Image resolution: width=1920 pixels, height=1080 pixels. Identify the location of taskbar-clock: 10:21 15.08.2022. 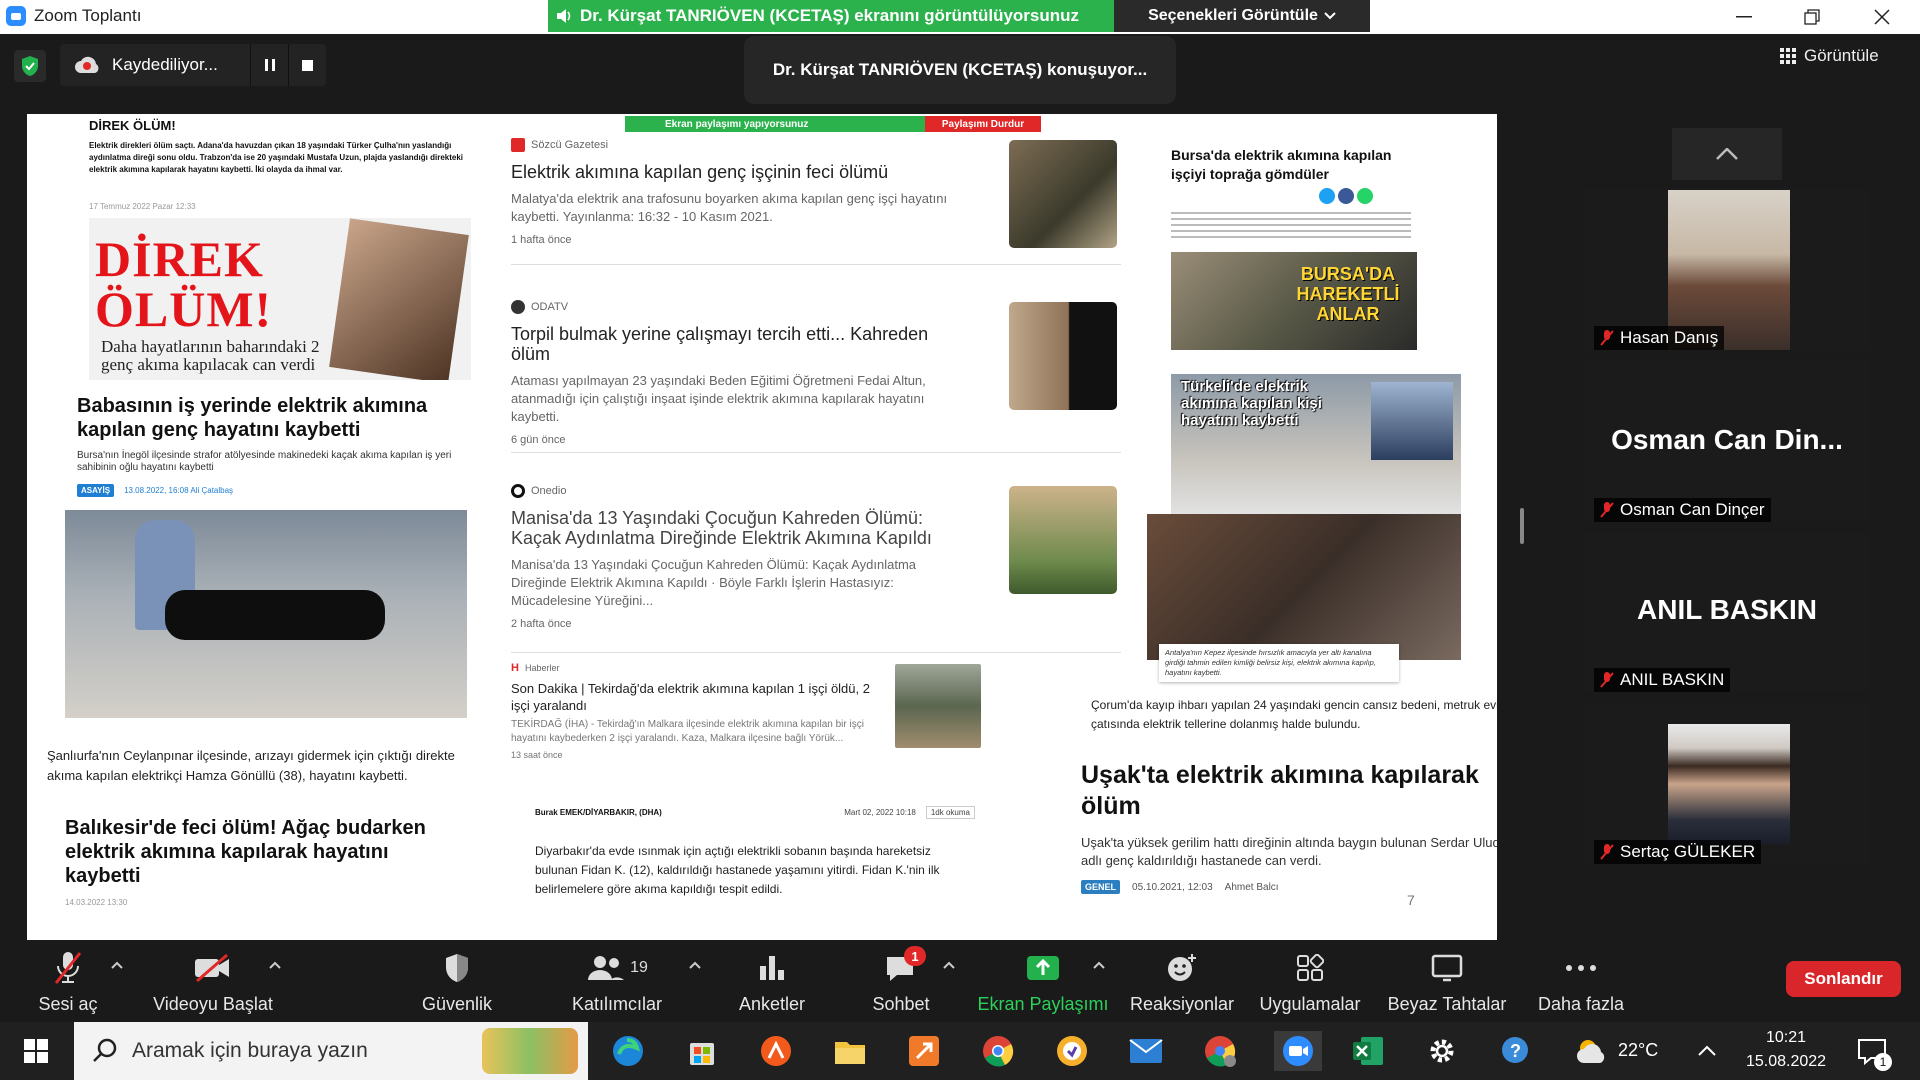
(1786, 1050).